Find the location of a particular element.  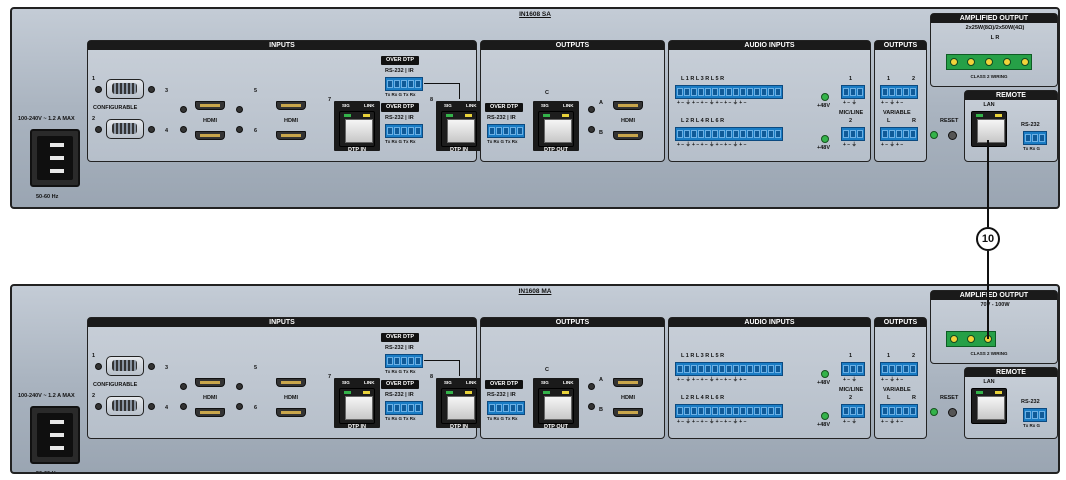

polarity-labels: + − ⏚ + − is located at coordinates (892, 103).